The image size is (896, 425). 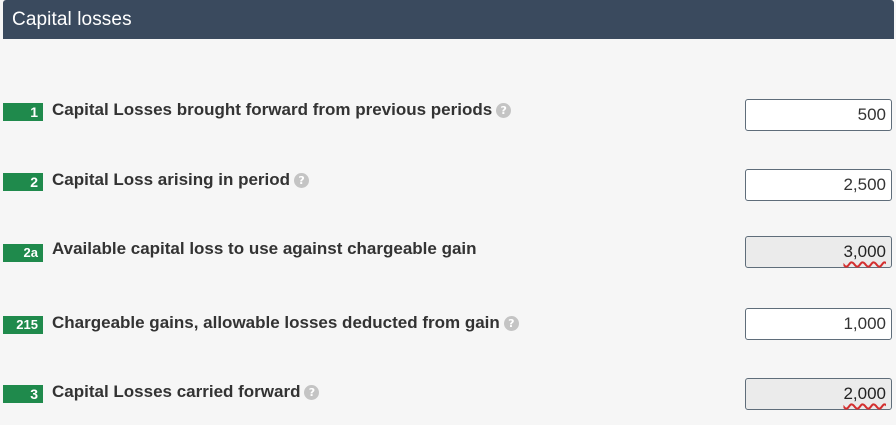 What do you see at coordinates (72, 19) in the screenshot?
I see `panel-title: Capital losses` at bounding box center [72, 19].